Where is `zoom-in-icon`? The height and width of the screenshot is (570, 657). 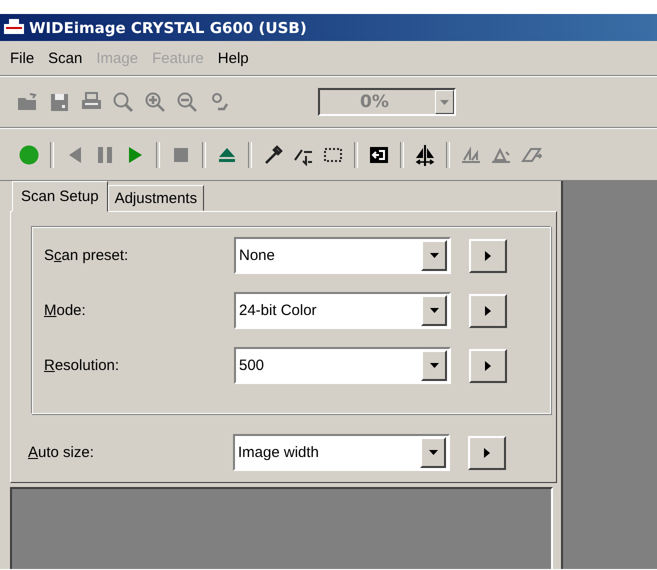
zoom-in-icon is located at coordinates (155, 102).